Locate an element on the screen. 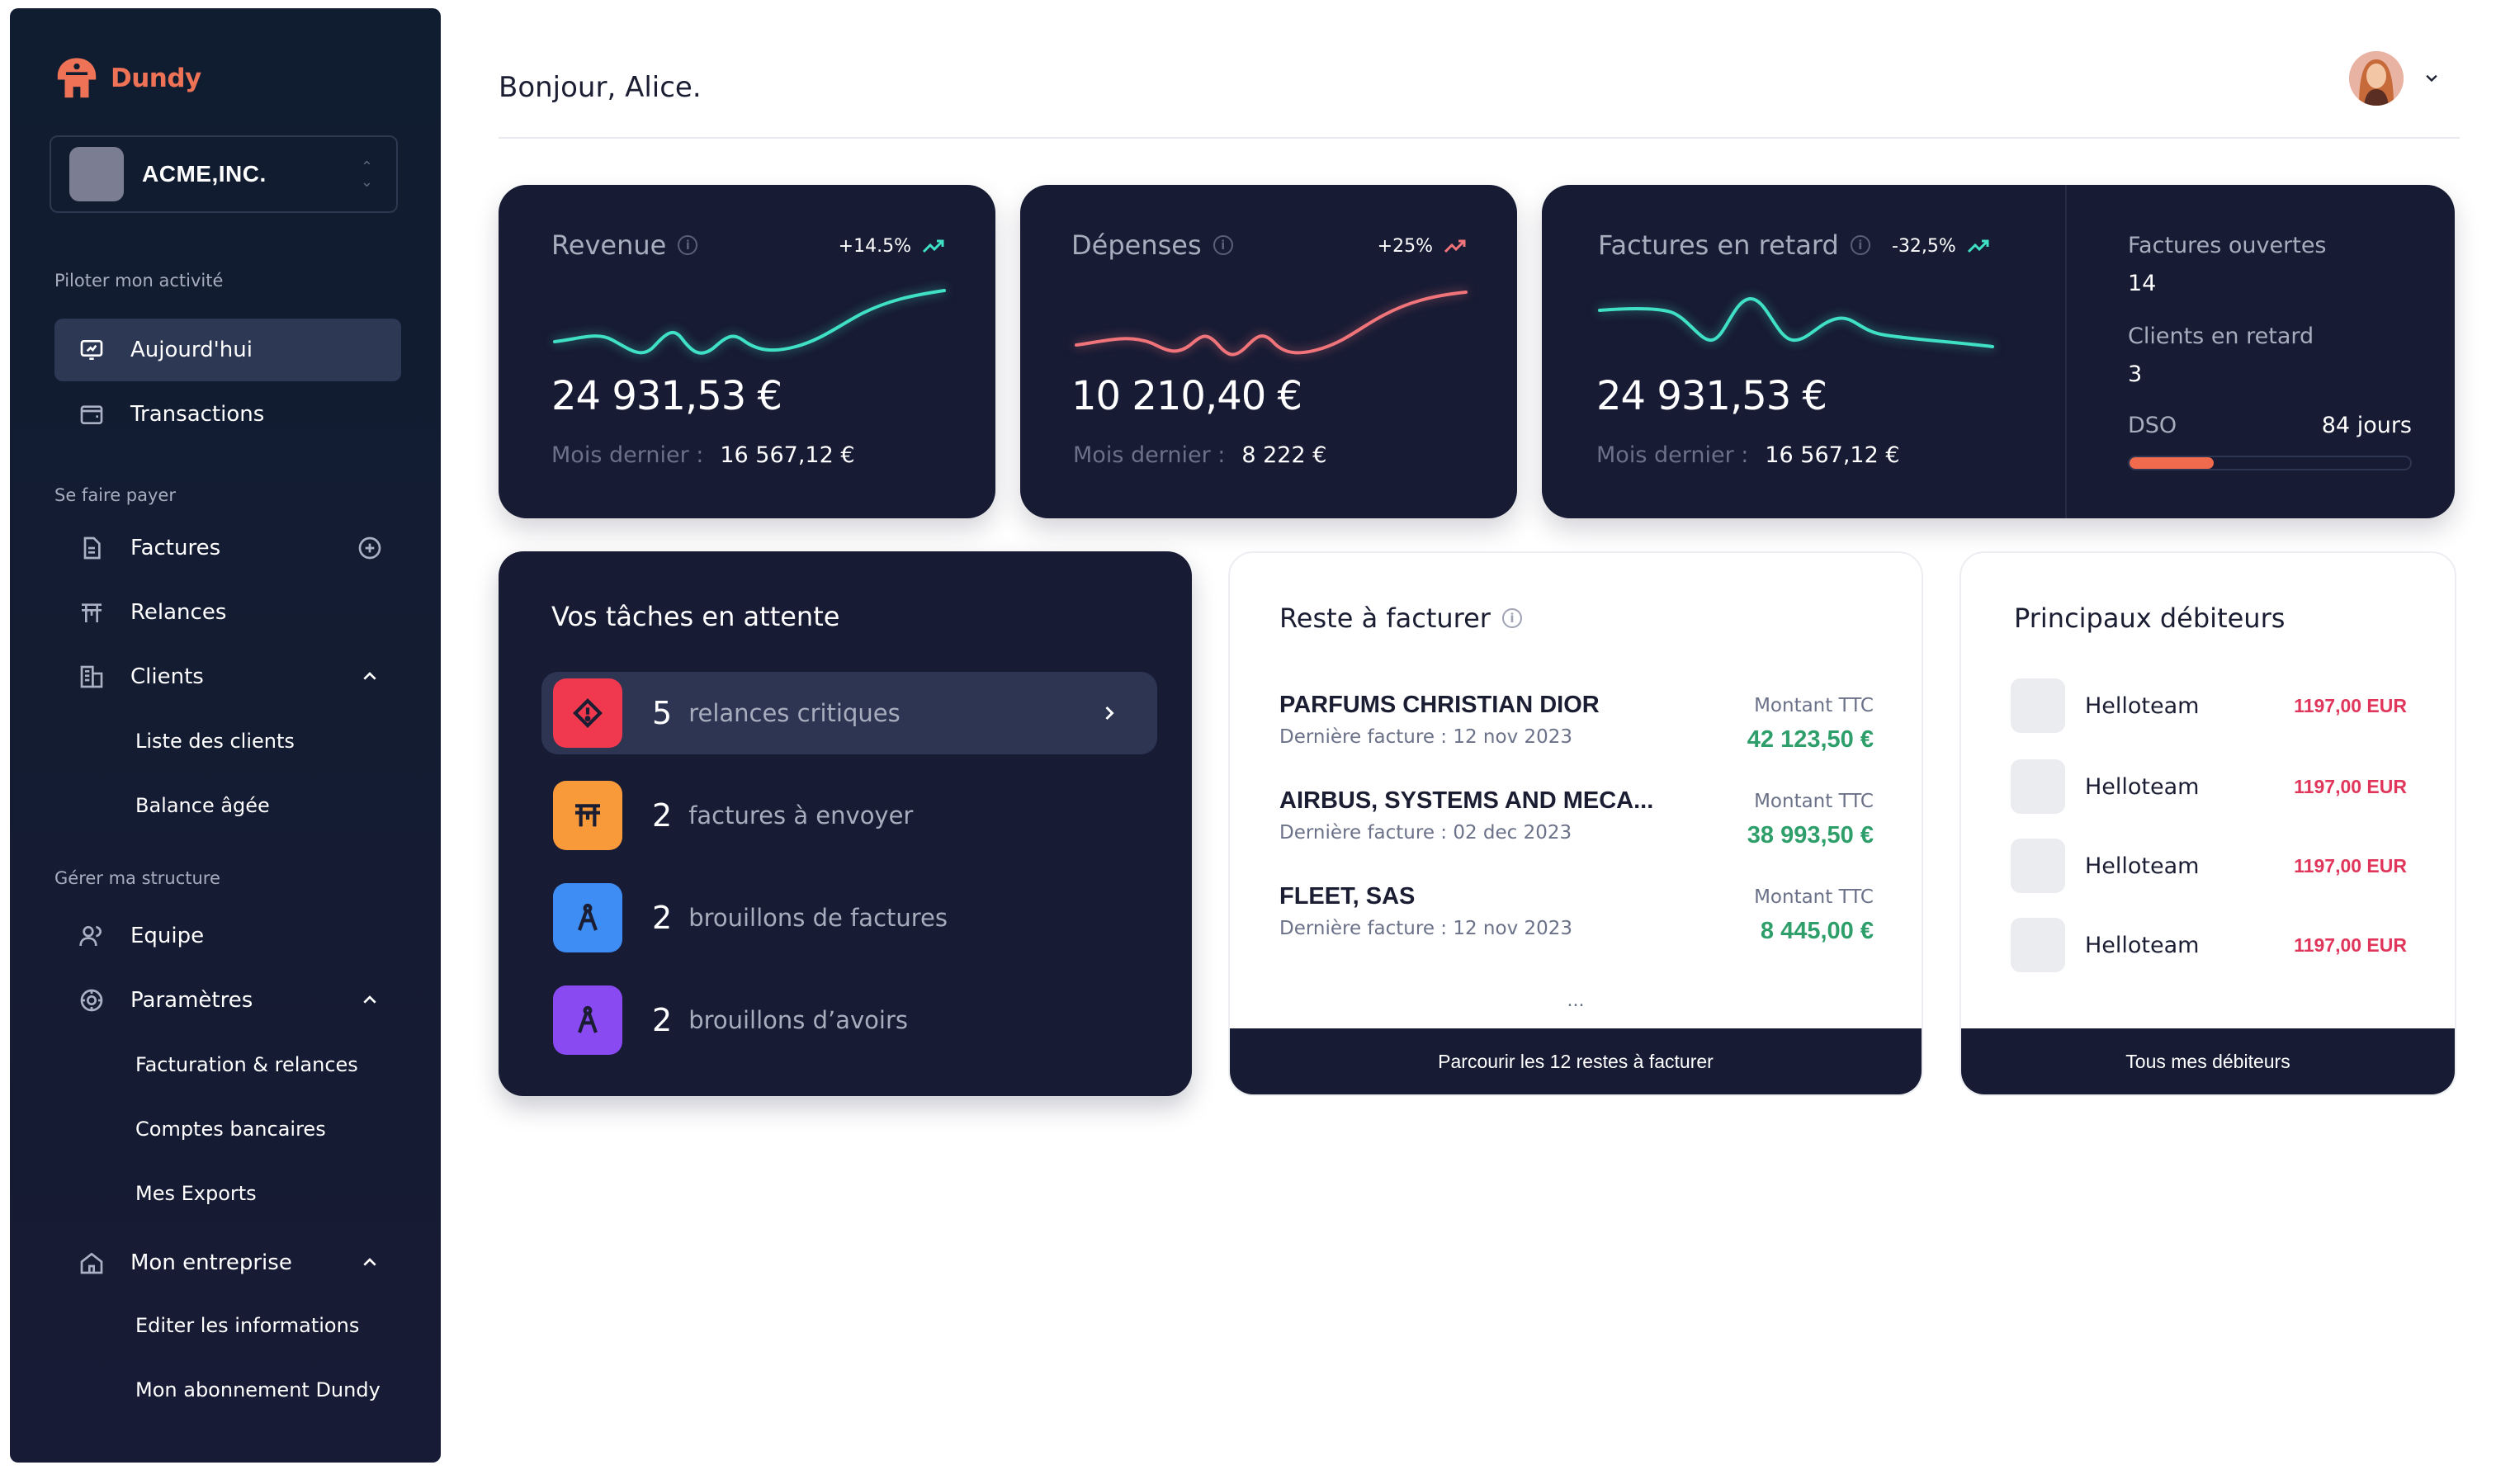 This screenshot has width=2496, height=1484. sidebar-subitem-exports: Mes Exports is located at coordinates (196, 1193).